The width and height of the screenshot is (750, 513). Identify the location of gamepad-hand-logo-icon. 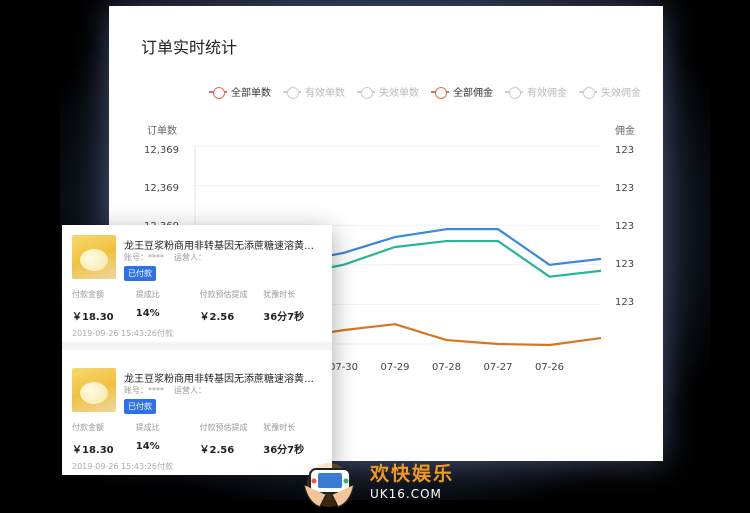
(329, 485).